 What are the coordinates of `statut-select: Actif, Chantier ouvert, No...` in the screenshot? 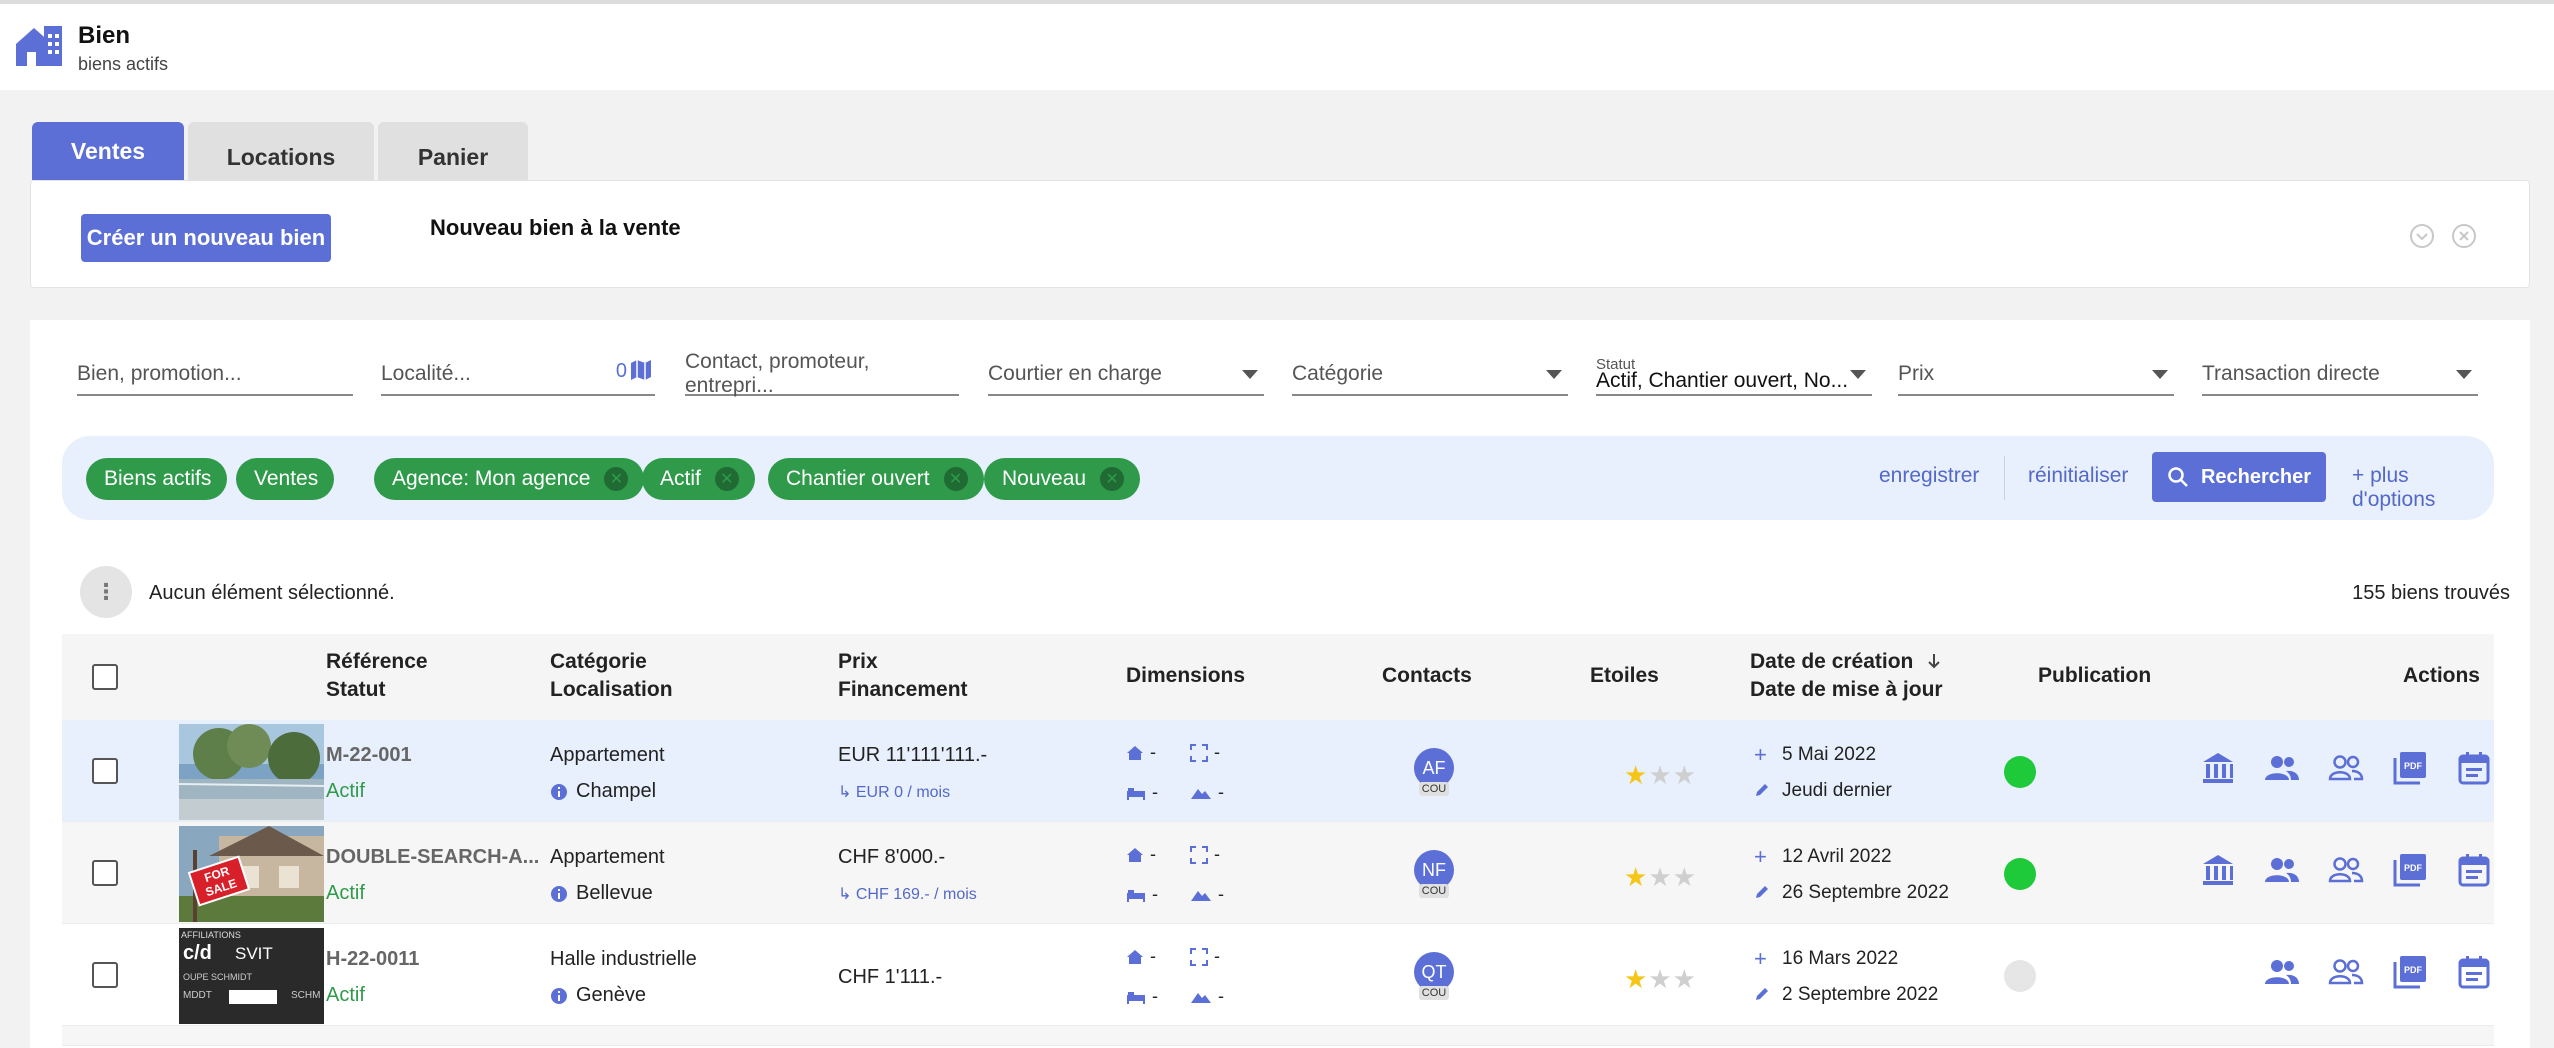 It's located at (1734, 375).